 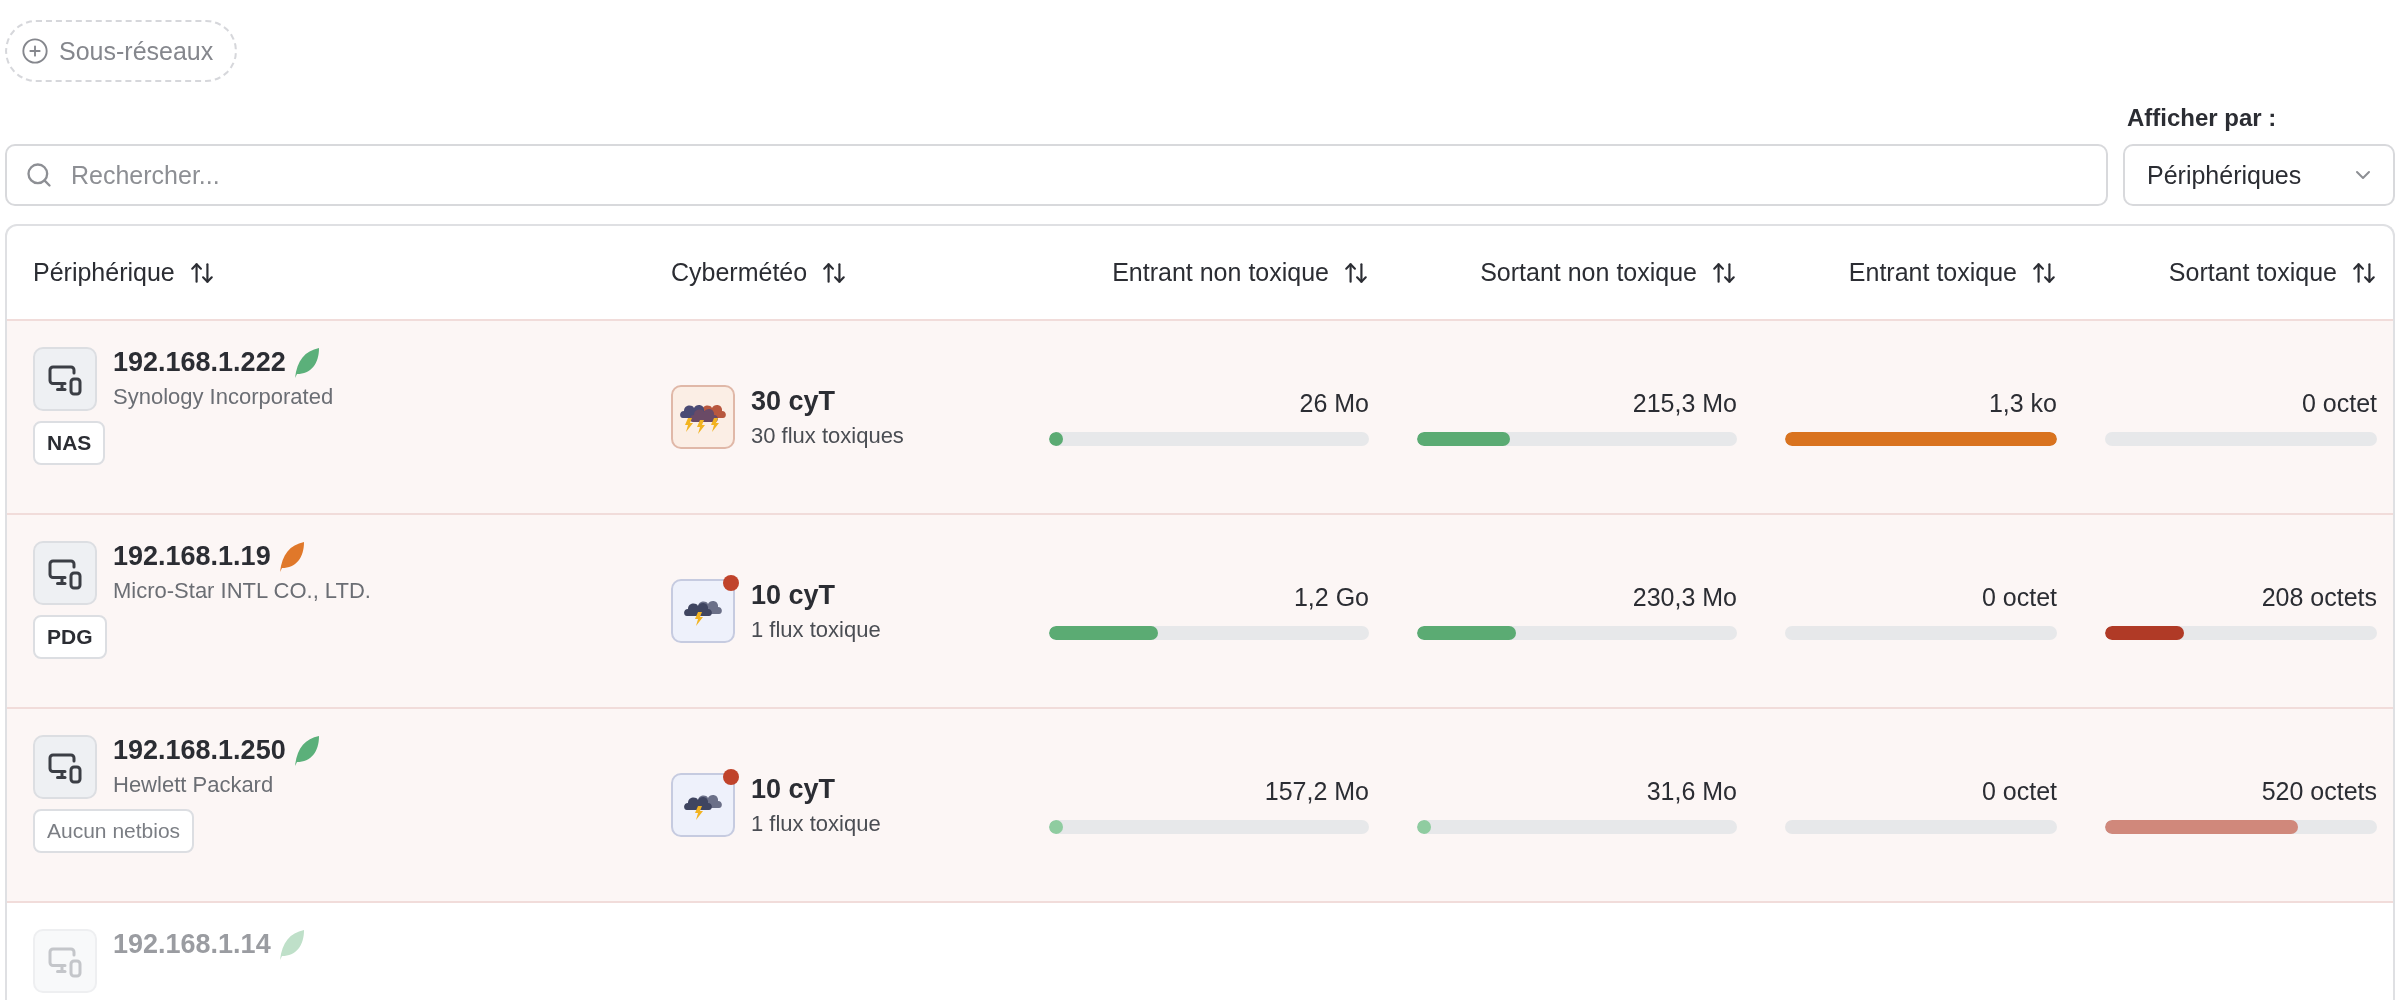 What do you see at coordinates (70, 637) in the screenshot?
I see `device-tag: PDG` at bounding box center [70, 637].